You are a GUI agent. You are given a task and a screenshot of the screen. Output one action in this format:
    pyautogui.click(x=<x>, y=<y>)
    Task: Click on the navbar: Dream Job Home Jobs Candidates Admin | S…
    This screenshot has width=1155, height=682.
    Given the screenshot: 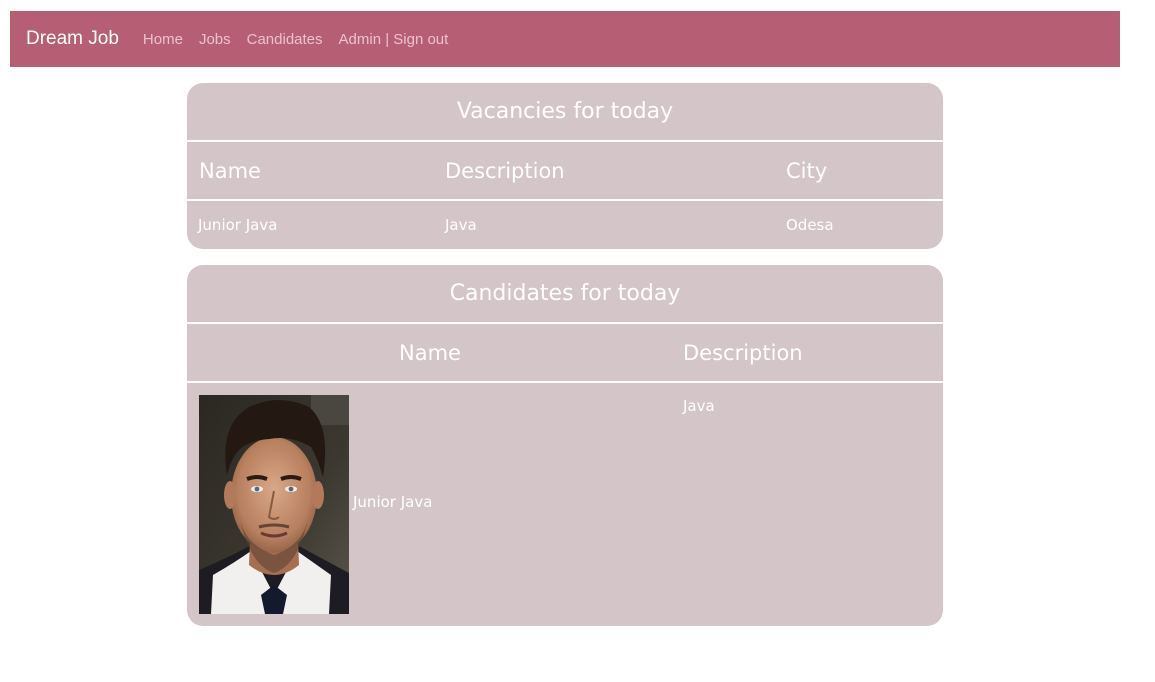 What is the action you would take?
    pyautogui.click(x=565, y=39)
    